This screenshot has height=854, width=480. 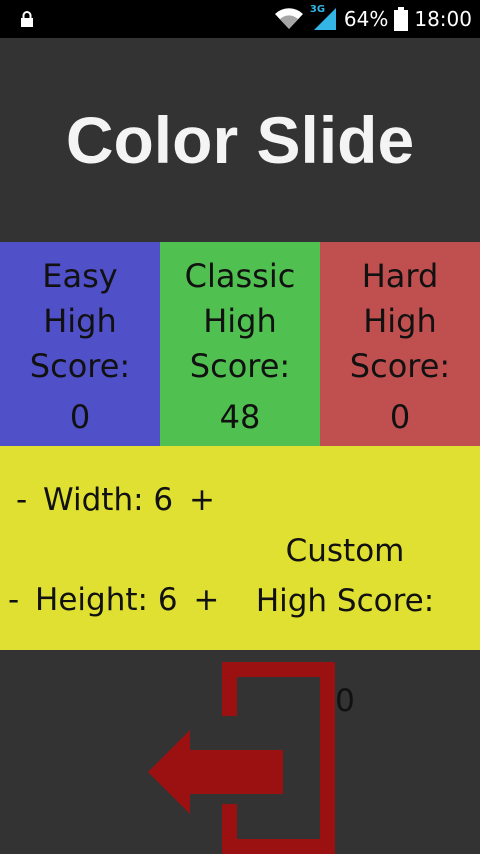 What do you see at coordinates (366, 19) in the screenshot?
I see `battery-percent: 64%` at bounding box center [366, 19].